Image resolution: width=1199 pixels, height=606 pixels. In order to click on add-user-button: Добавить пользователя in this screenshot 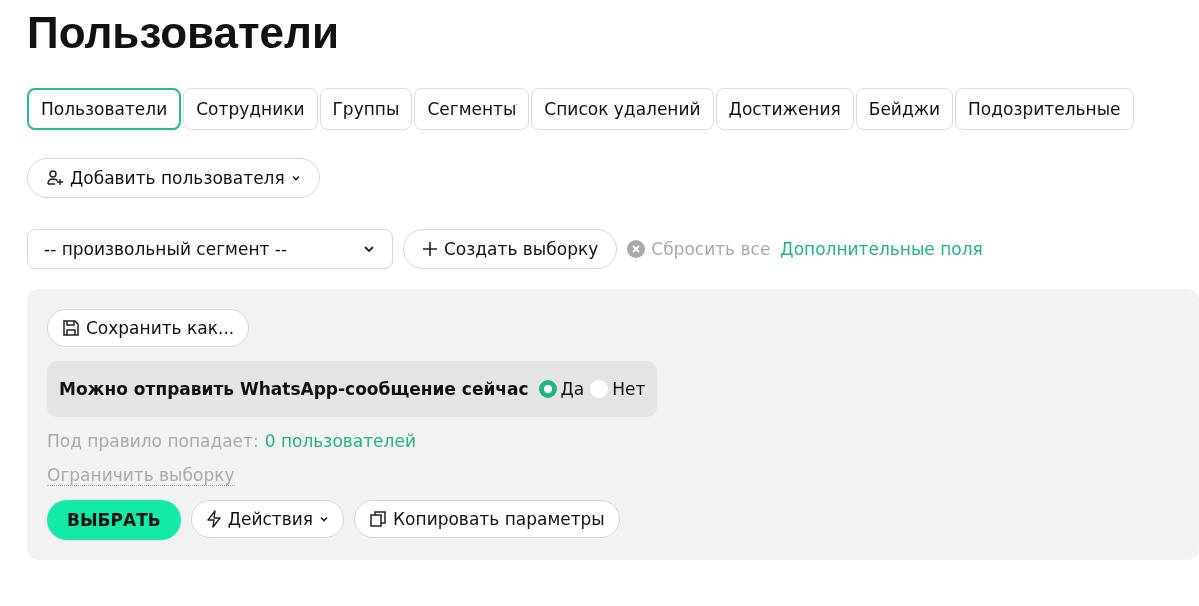, I will do `click(173, 178)`.